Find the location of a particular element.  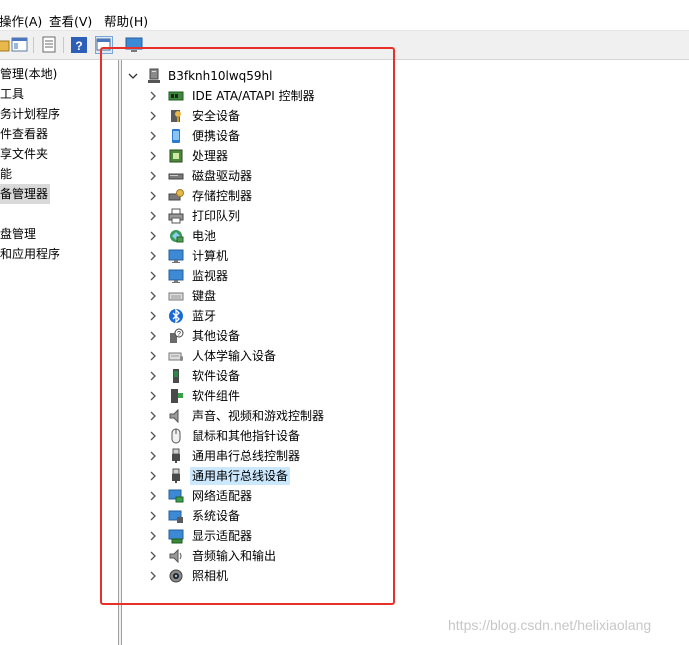

tree-item-services-and-applications: 和应用程序 is located at coordinates (31, 254).